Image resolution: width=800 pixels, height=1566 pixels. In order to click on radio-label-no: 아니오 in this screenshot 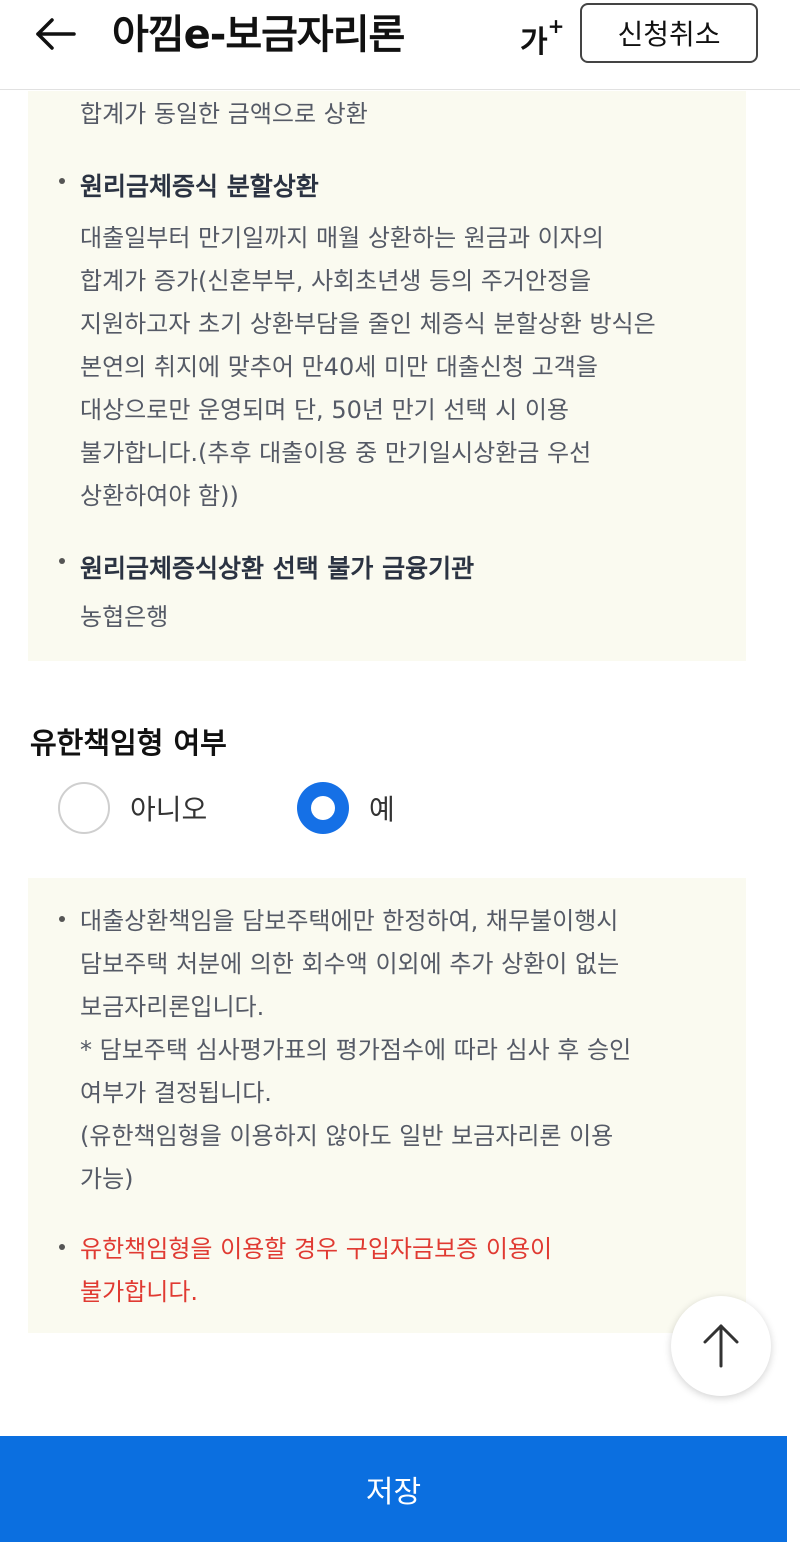, I will do `click(169, 809)`.